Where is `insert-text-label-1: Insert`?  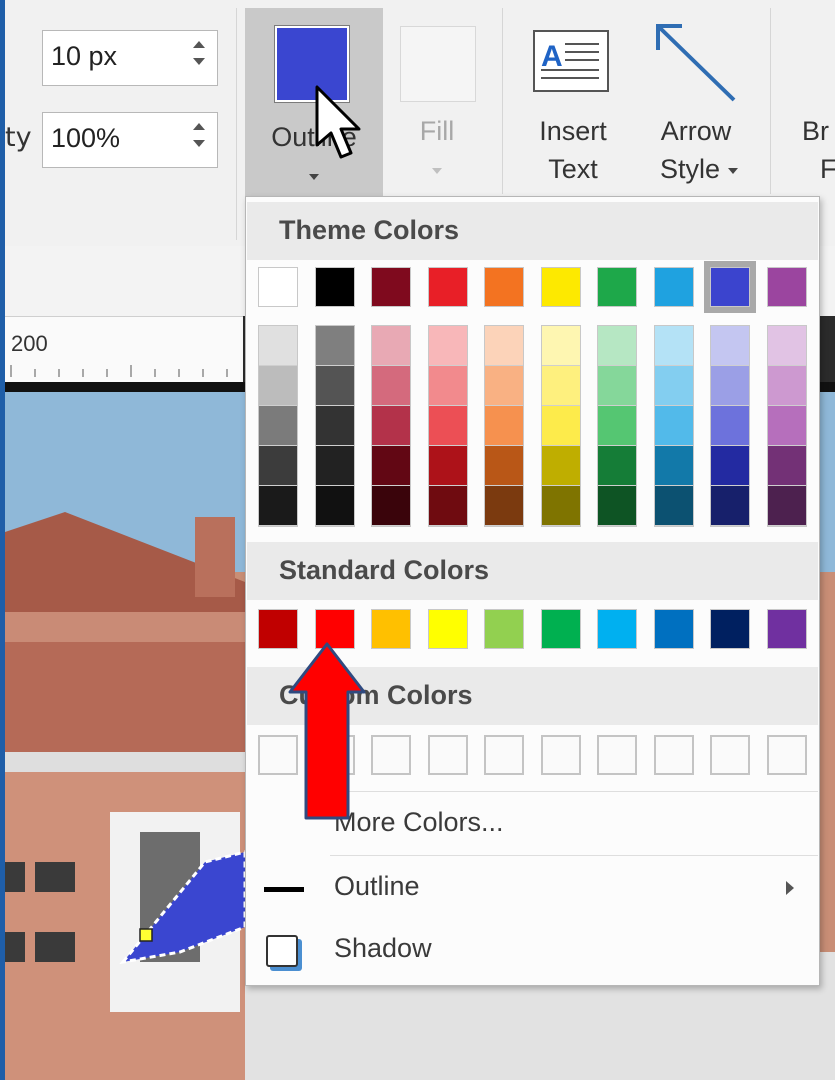
insert-text-label-1: Insert is located at coordinates (573, 131).